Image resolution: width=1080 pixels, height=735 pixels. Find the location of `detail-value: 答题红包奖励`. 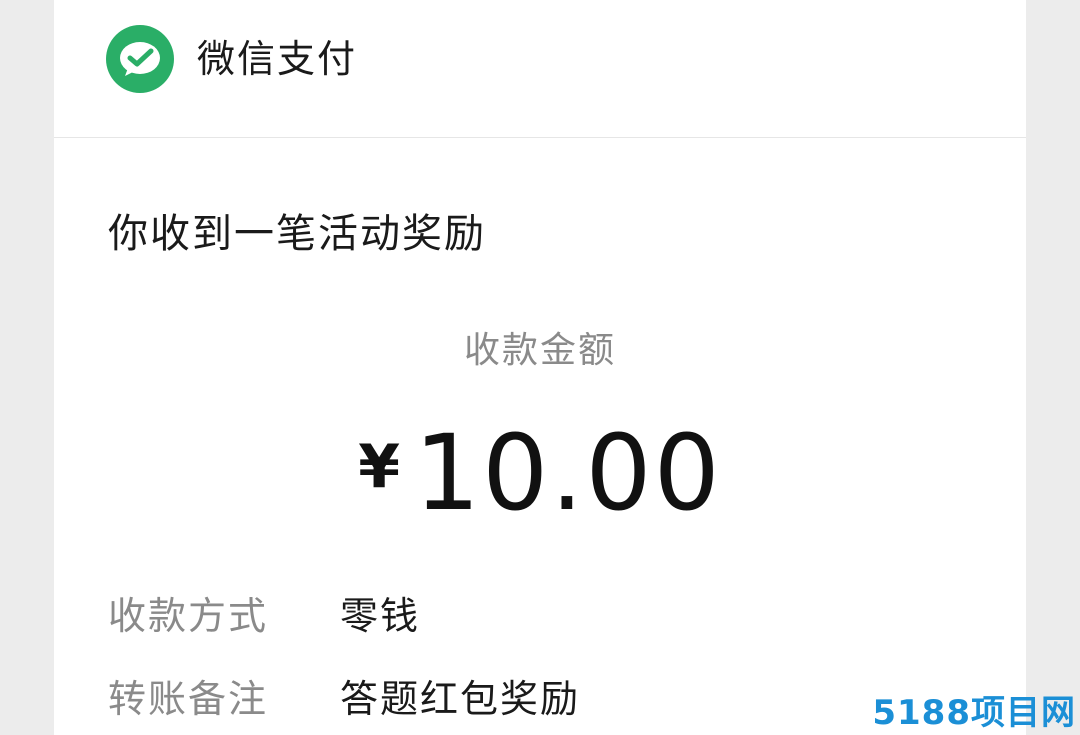

detail-value: 答题红包奖励 is located at coordinates (460, 699).